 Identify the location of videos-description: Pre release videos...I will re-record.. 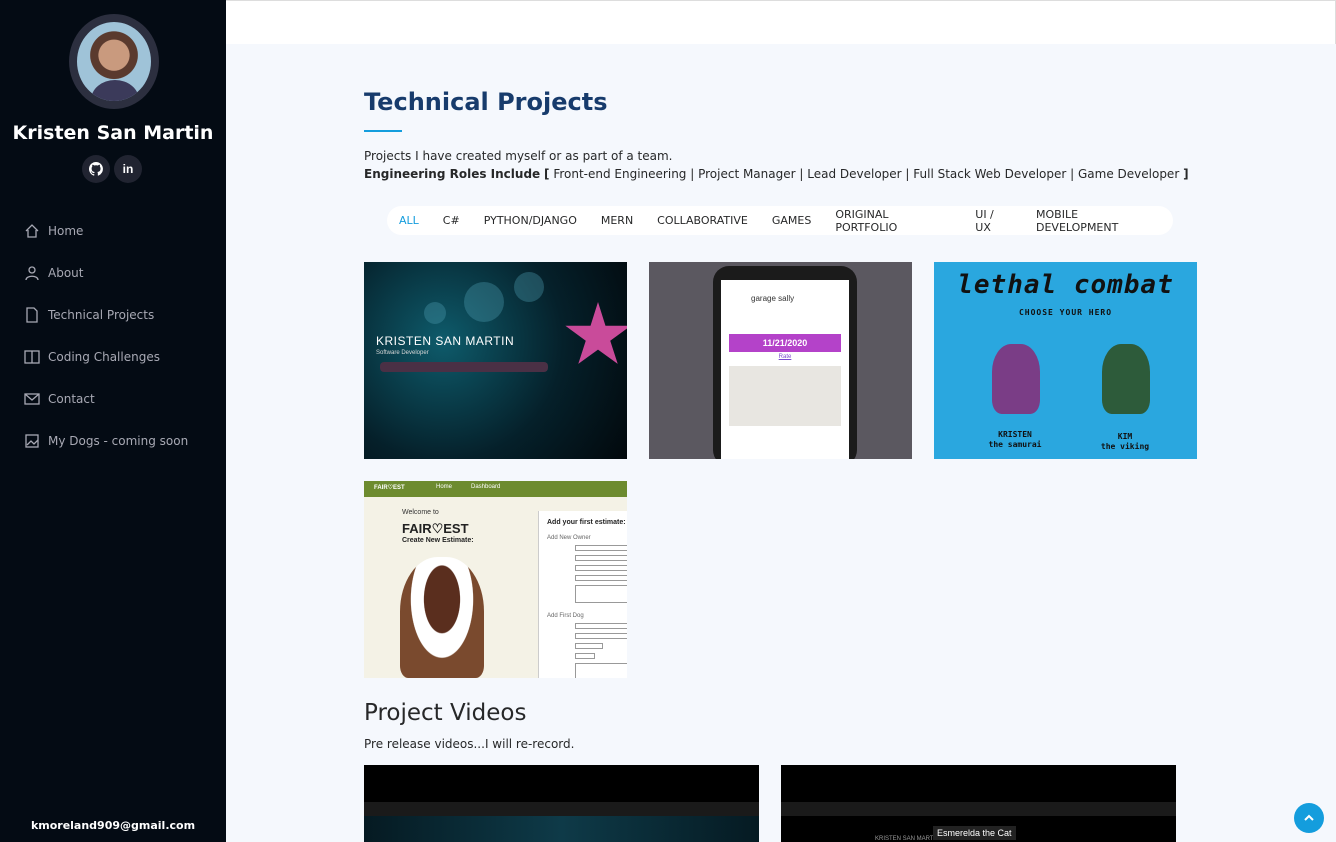
(469, 744).